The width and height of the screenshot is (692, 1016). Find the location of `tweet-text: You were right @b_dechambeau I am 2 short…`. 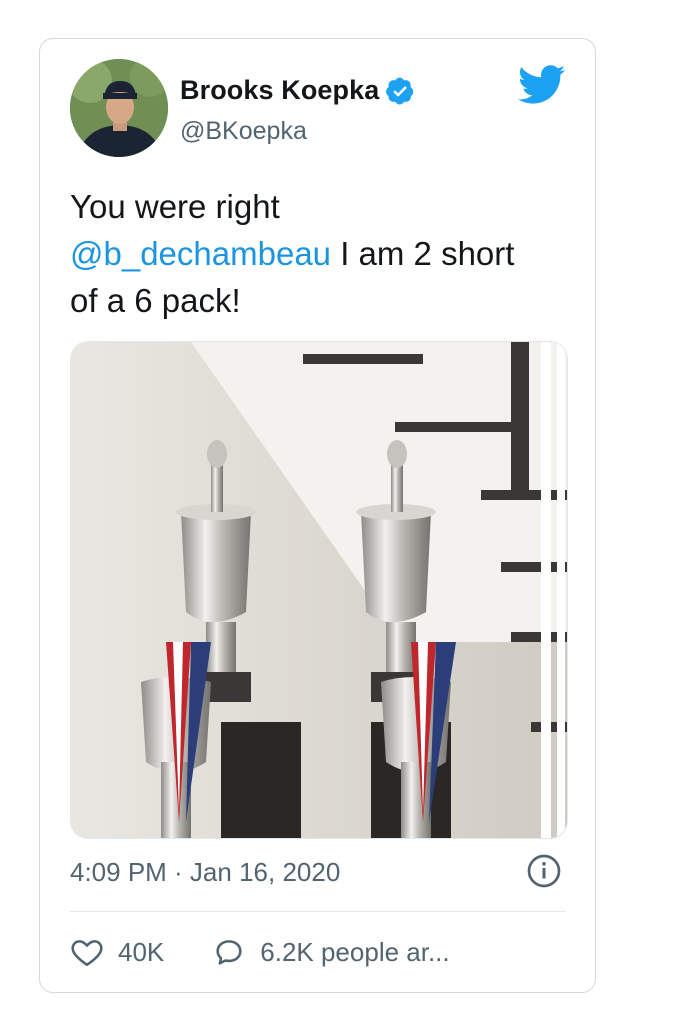

tweet-text: You were right @b_dechambeau I am 2 short… is located at coordinates (305, 253).